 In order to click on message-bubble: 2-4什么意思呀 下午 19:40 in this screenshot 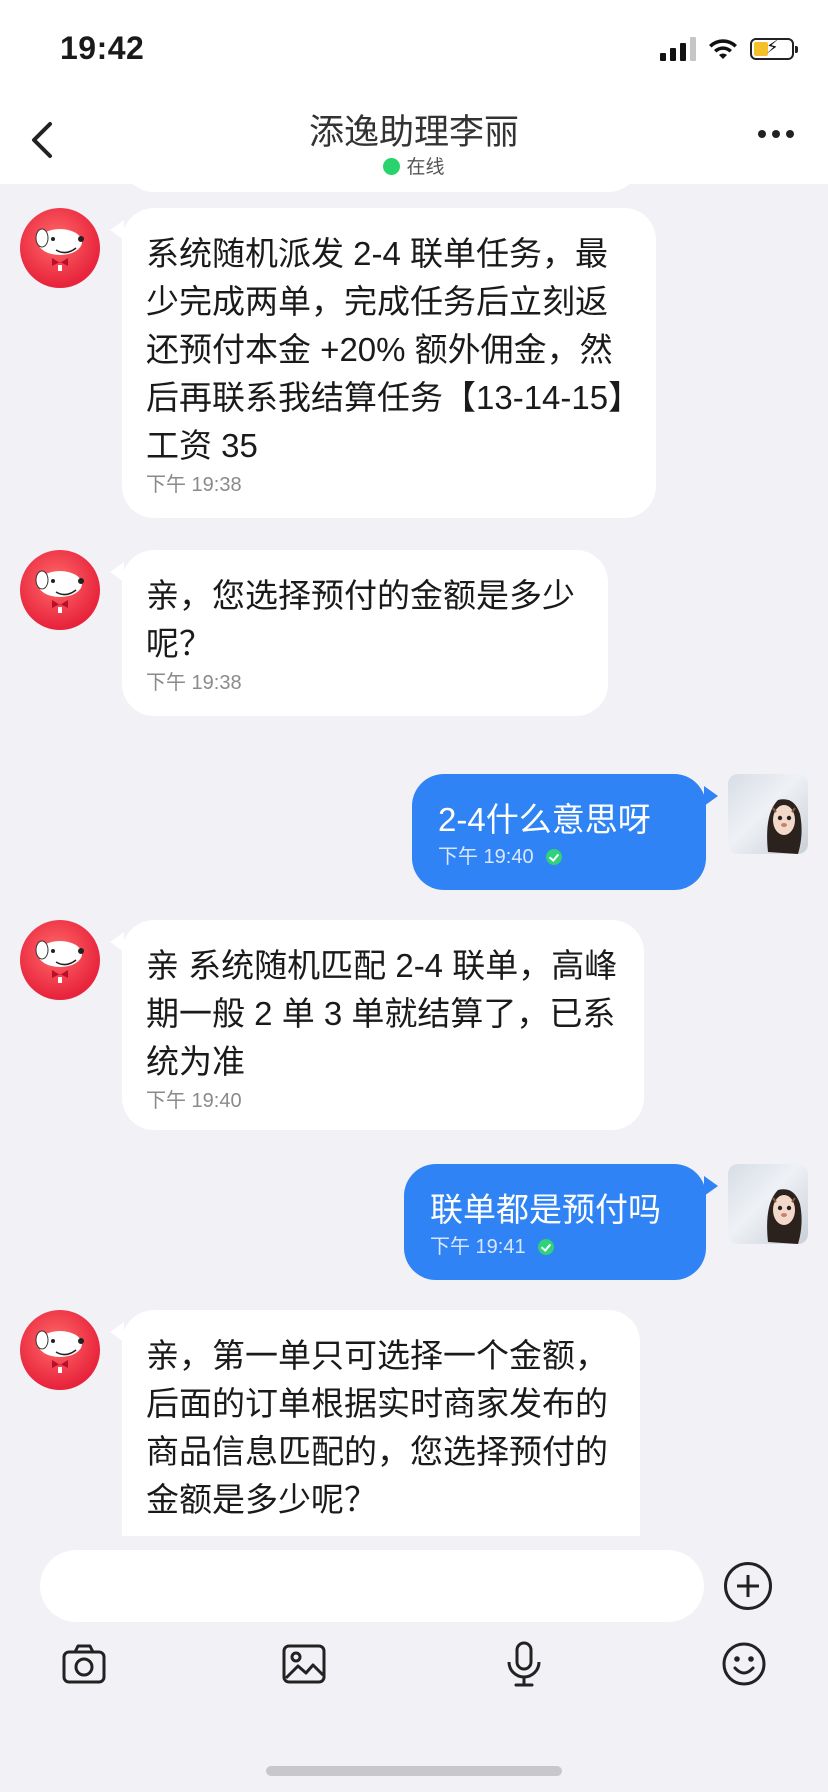, I will do `click(565, 832)`.